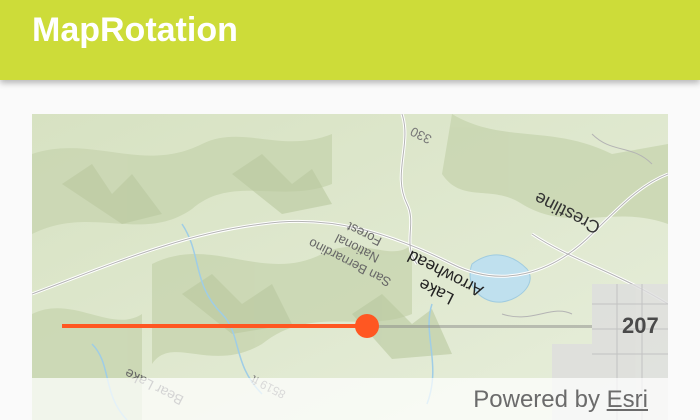  Describe the element at coordinates (640, 325) in the screenshot. I see `rotation-value: 207` at that location.